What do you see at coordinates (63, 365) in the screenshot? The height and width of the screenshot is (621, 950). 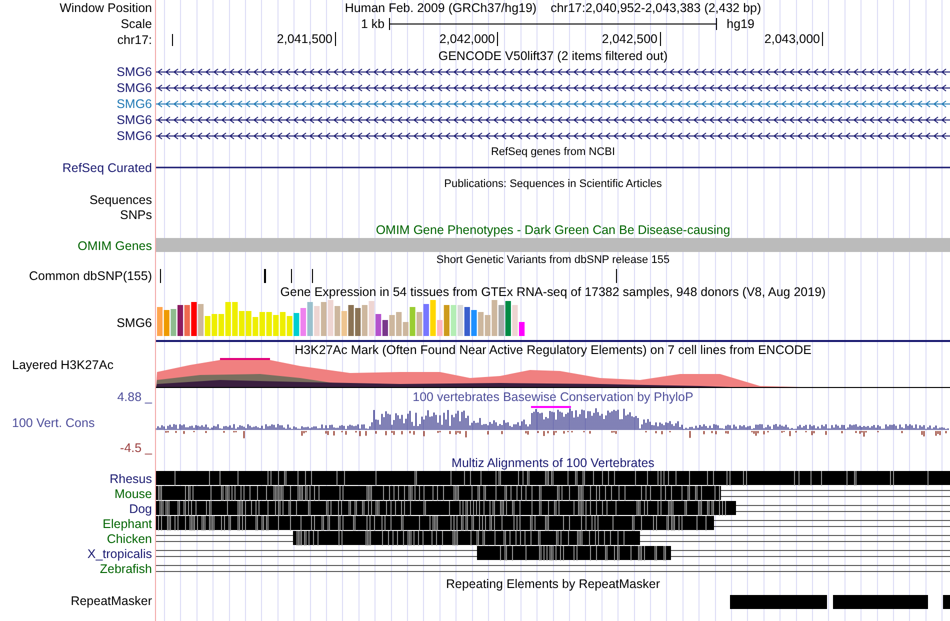 I see `track-label: Layered H3K27Ac` at bounding box center [63, 365].